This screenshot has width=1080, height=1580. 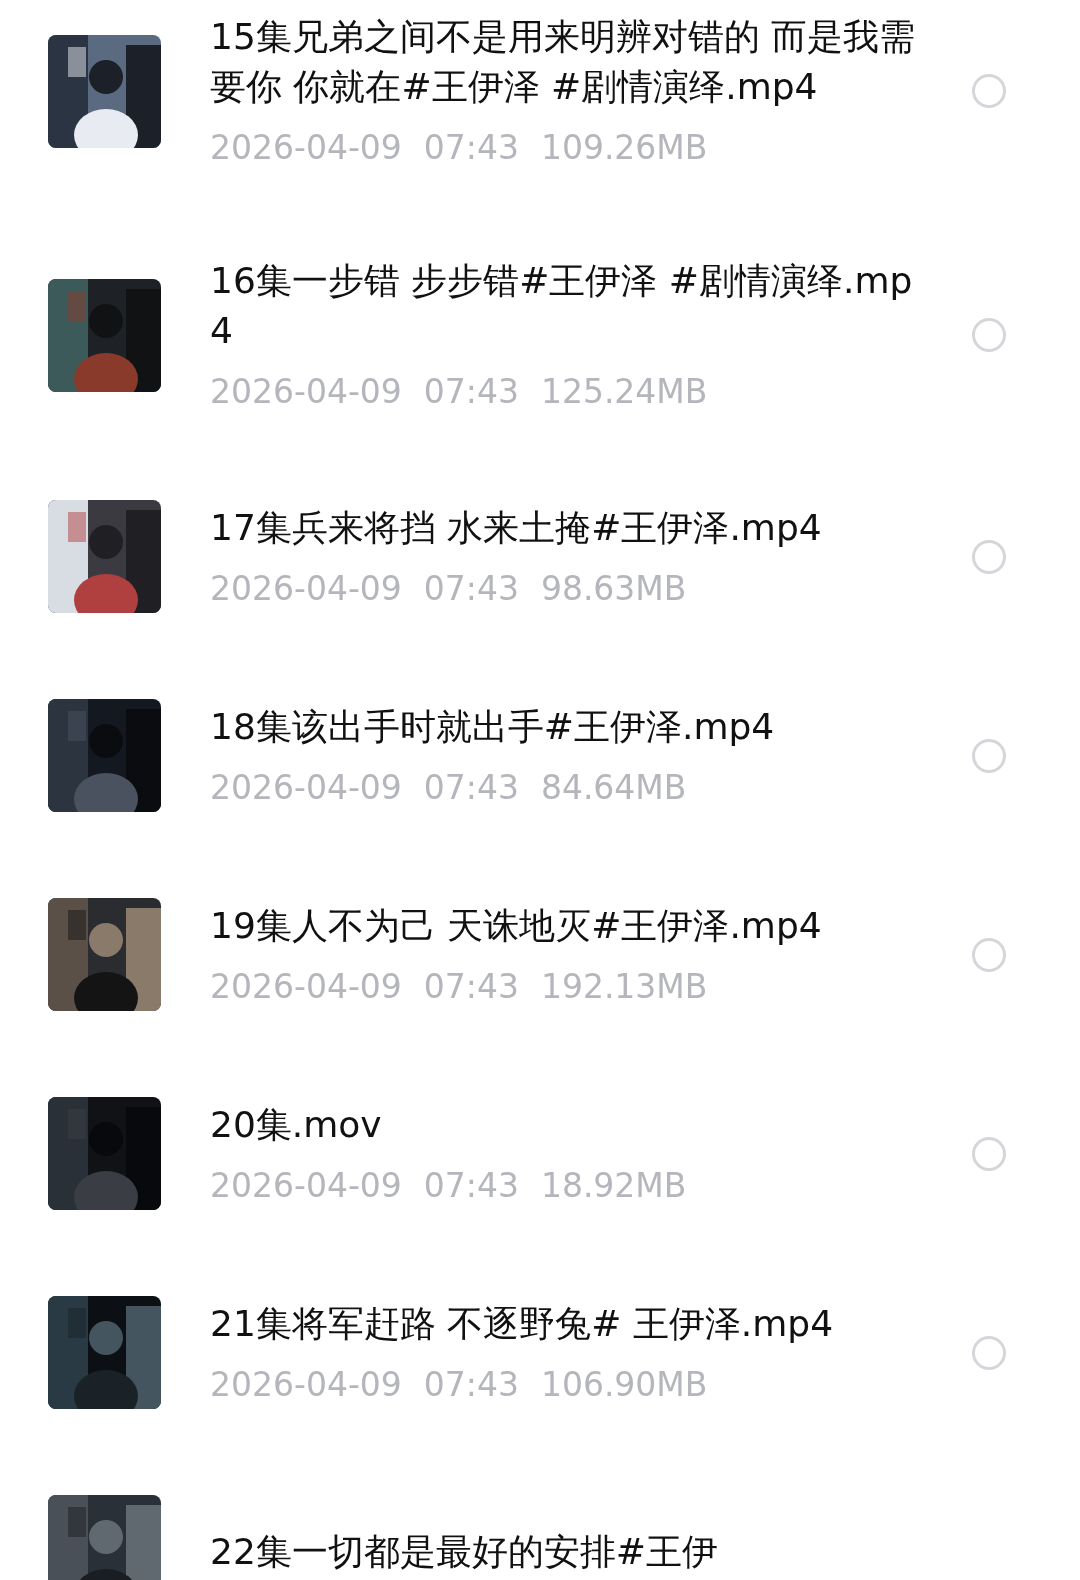 What do you see at coordinates (522, 1323) in the screenshot?
I see `file-name: 21集将军赶路 不逐野兔# 王伊泽.mp4` at bounding box center [522, 1323].